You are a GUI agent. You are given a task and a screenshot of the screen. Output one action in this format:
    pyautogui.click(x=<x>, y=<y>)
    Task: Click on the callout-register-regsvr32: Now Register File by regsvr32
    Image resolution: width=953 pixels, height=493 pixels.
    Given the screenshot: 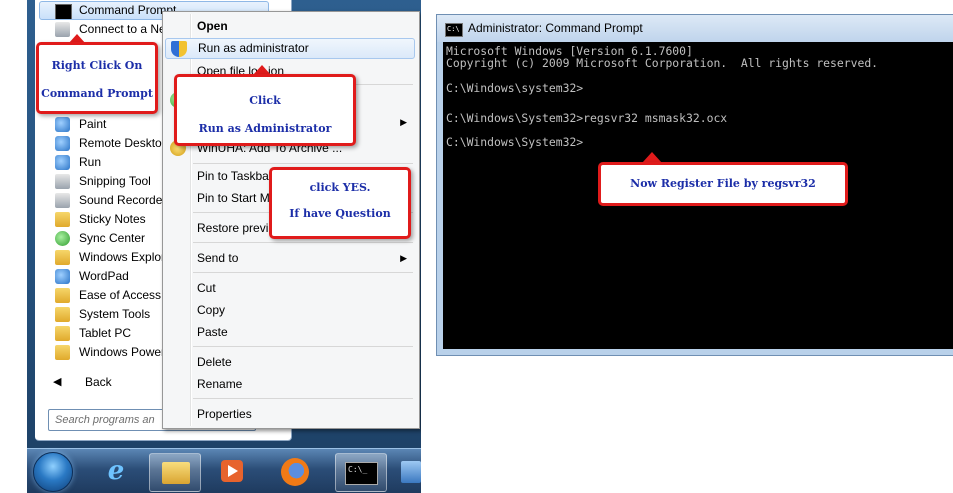 What is the action you would take?
    pyautogui.click(x=723, y=184)
    